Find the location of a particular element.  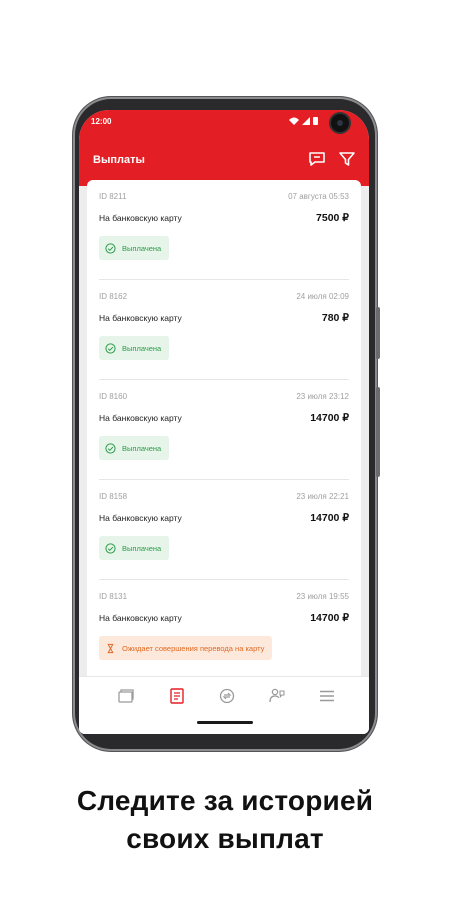

support-icon is located at coordinates (277, 696).